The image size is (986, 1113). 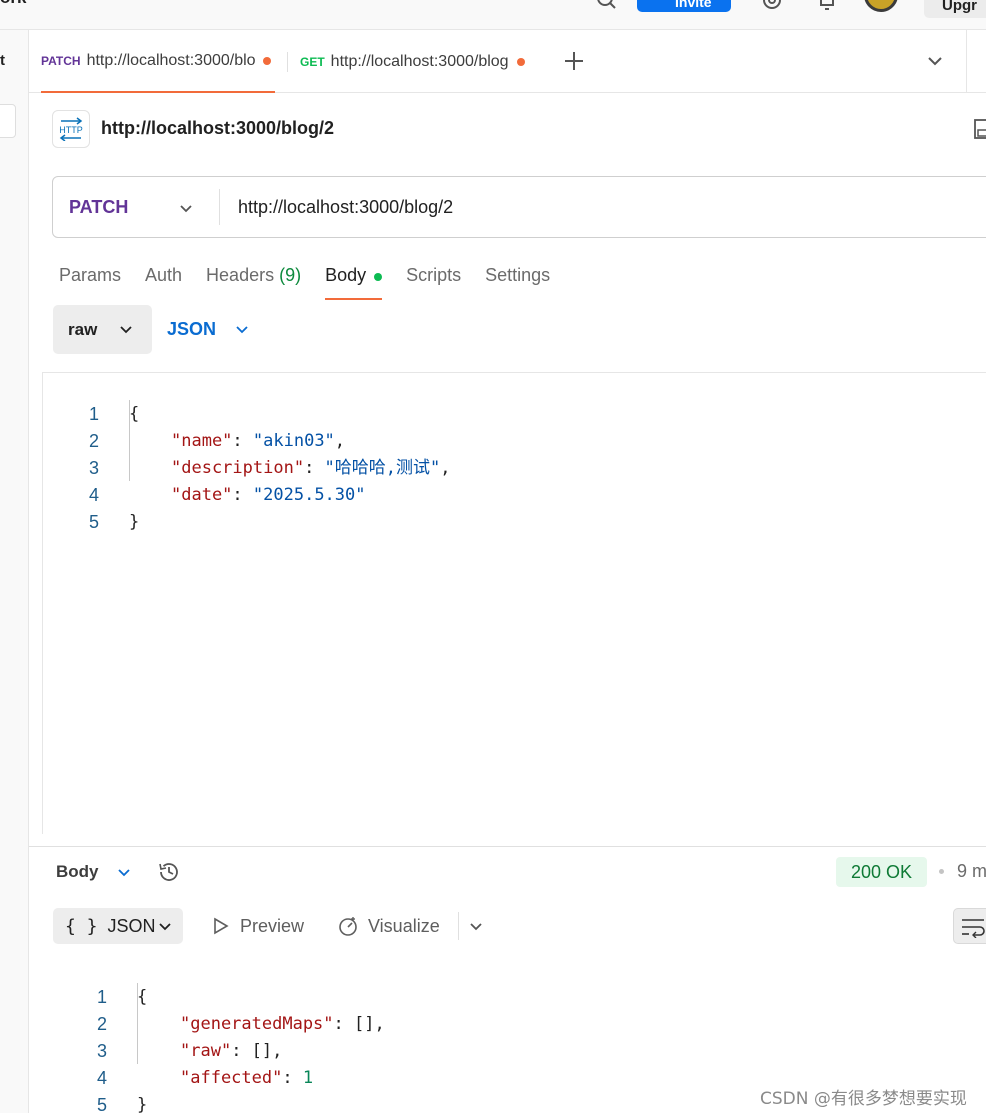 I want to click on tab-params: Params, so click(x=90, y=281).